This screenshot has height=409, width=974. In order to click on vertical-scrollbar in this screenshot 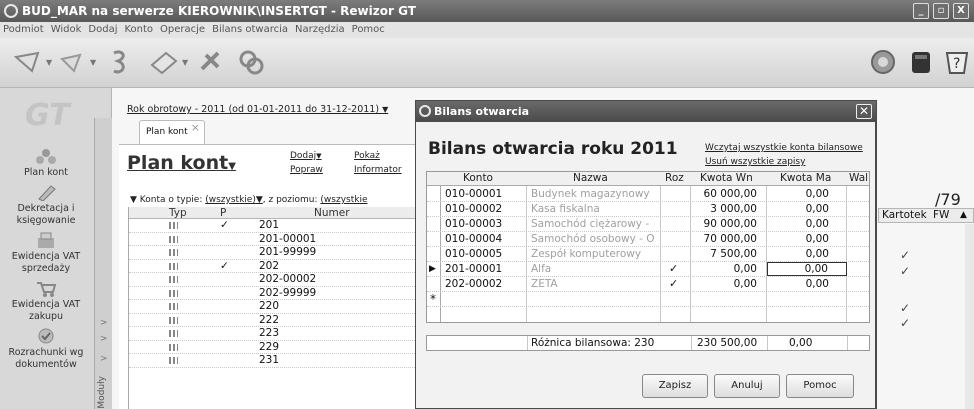, I will do `click(969, 316)`.